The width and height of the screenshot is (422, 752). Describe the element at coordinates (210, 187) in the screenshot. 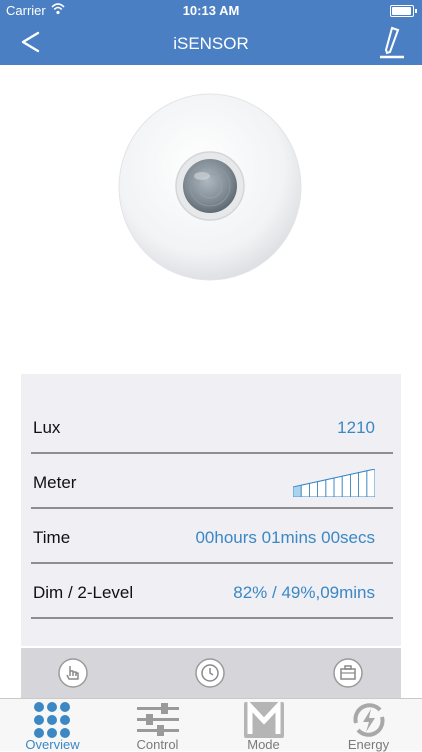

I see `motion-sensor-image` at that location.